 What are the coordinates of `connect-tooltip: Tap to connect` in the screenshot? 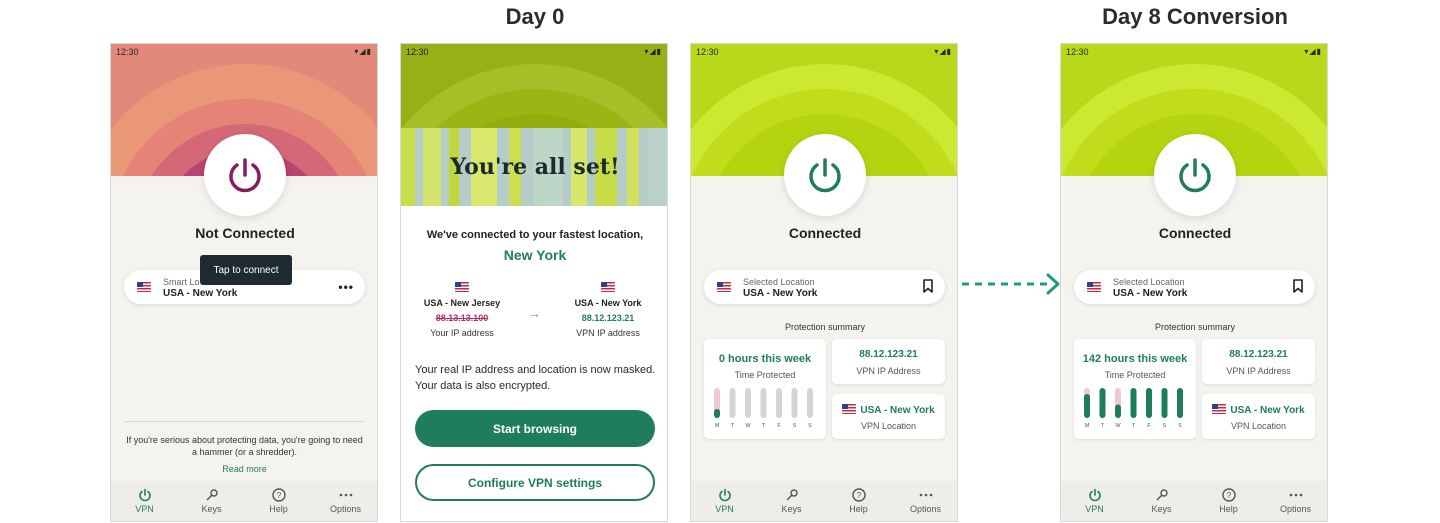 It's located at (246, 270).